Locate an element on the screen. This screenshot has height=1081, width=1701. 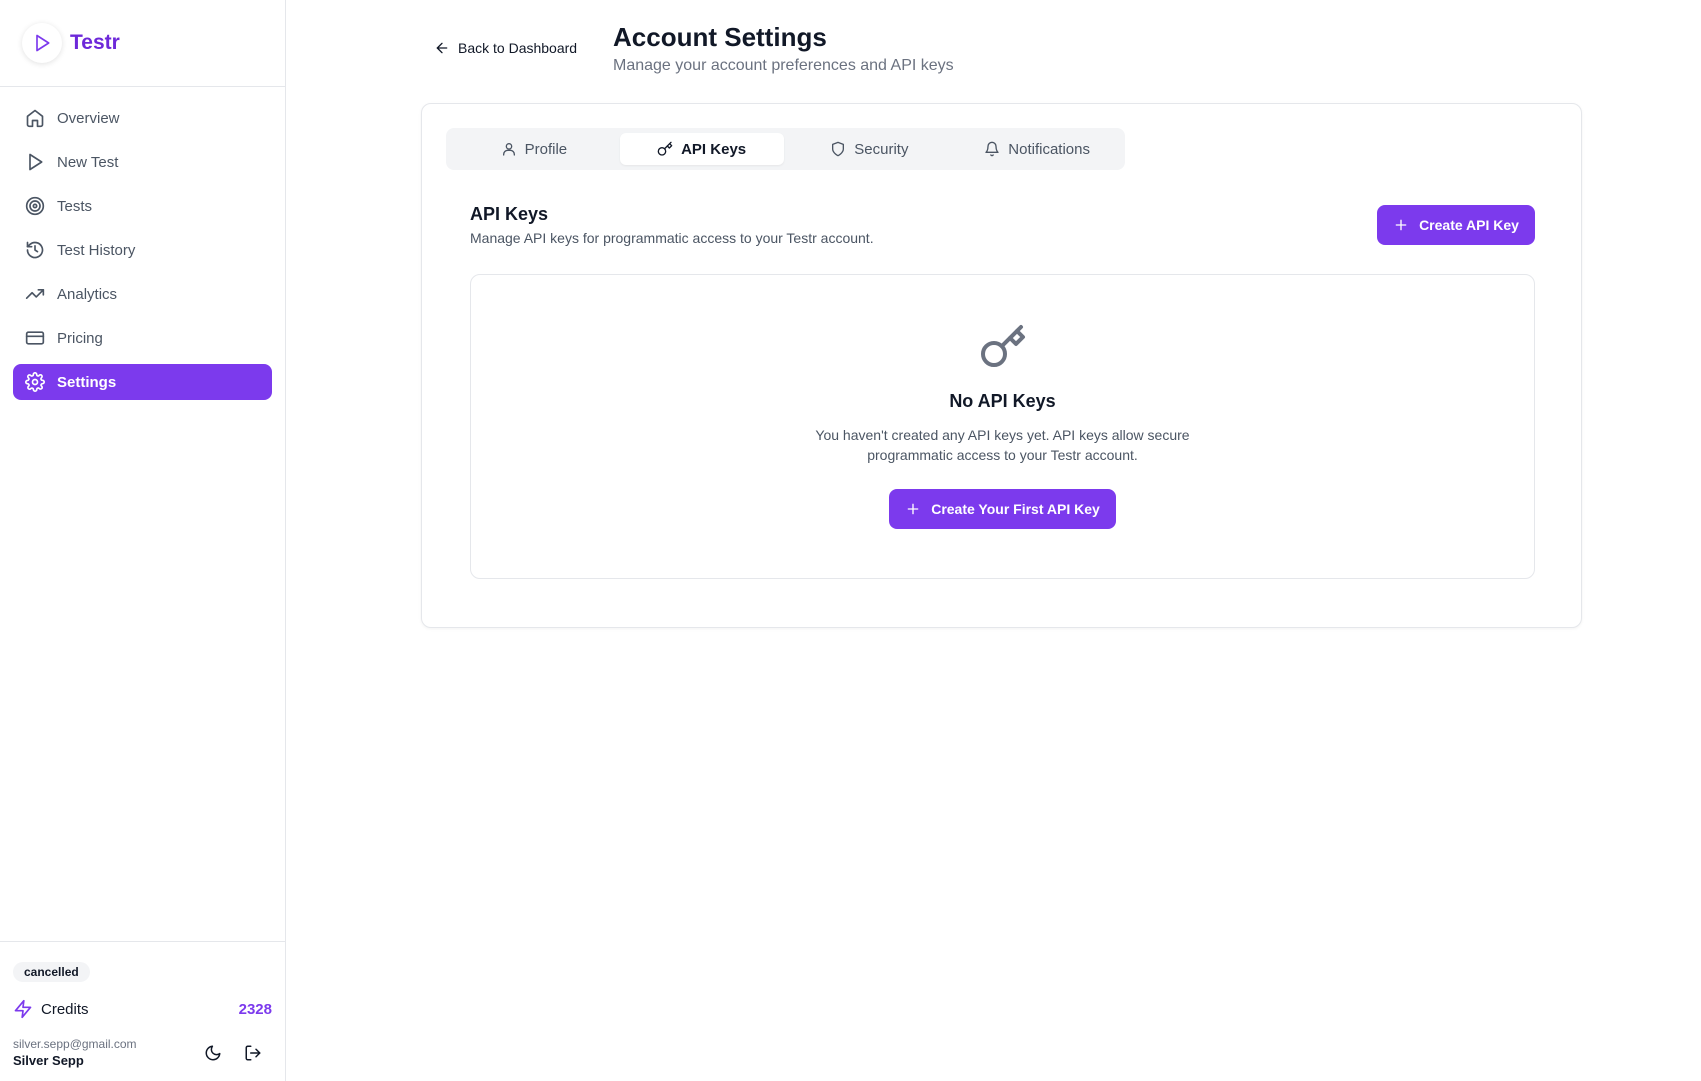
play-icon is located at coordinates (36, 162).